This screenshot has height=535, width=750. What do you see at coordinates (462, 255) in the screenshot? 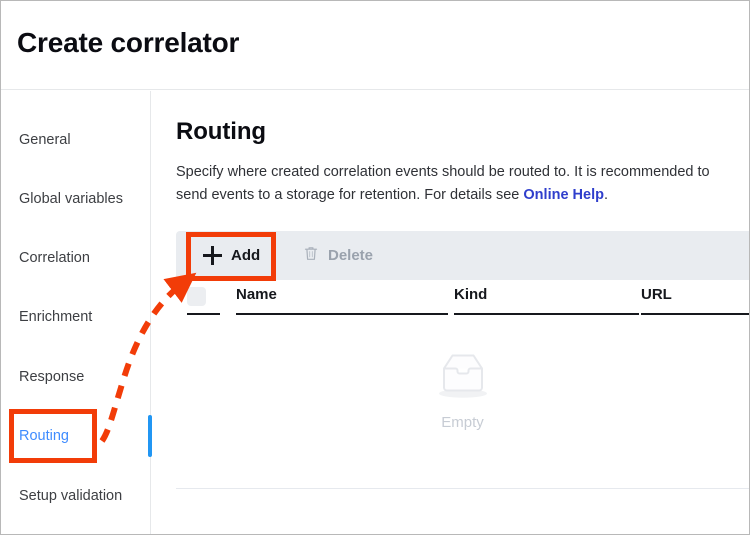
I see `table-toolbar: Add Delete` at bounding box center [462, 255].